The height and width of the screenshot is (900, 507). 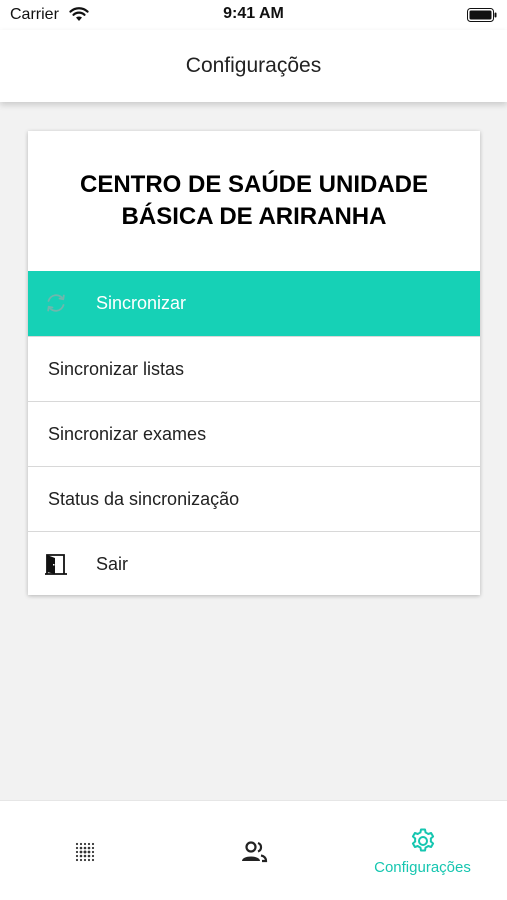 What do you see at coordinates (112, 563) in the screenshot?
I see `menu-item-label: Sair` at bounding box center [112, 563].